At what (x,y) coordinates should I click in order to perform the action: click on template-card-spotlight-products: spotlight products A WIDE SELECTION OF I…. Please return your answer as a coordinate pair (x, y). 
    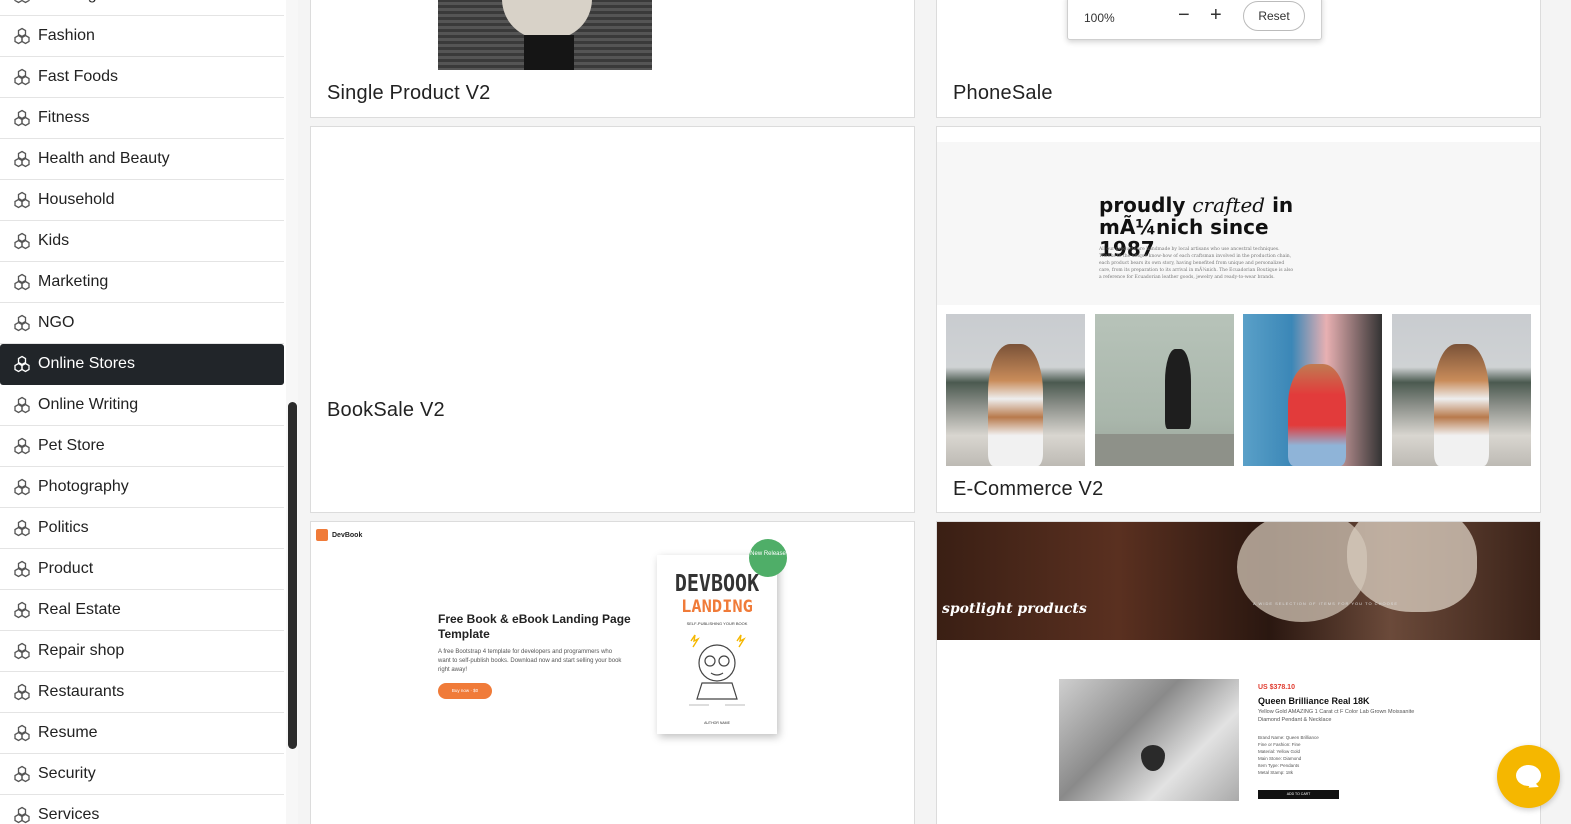
    Looking at the image, I should click on (1238, 672).